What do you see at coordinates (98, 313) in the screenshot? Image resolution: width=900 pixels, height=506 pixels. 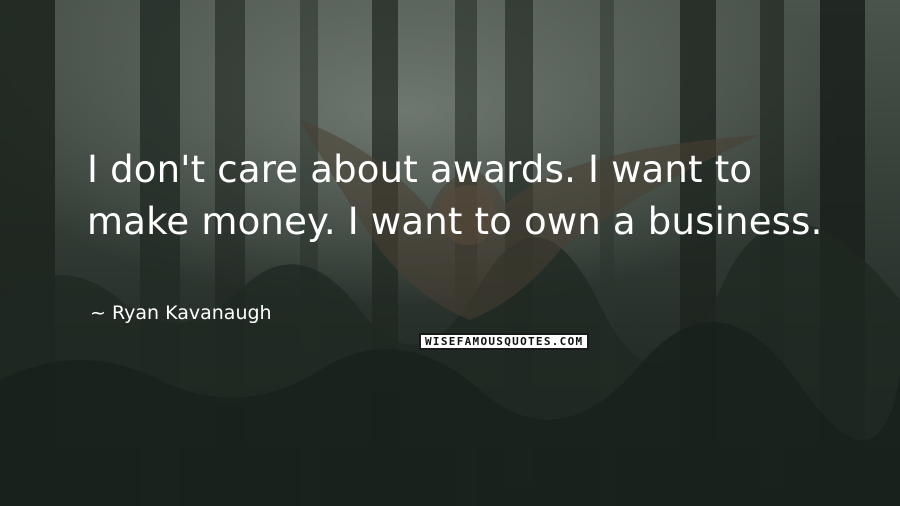 I see `author-prefix: ~` at bounding box center [98, 313].